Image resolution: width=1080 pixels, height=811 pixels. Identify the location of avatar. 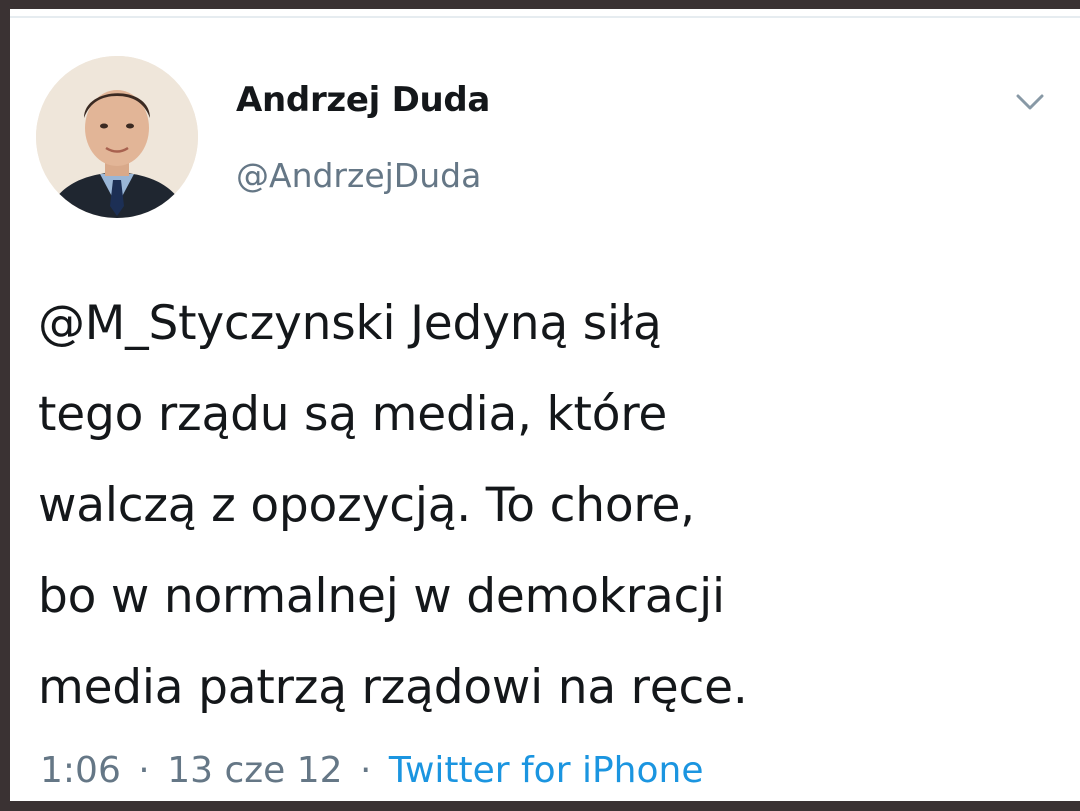
(117, 137).